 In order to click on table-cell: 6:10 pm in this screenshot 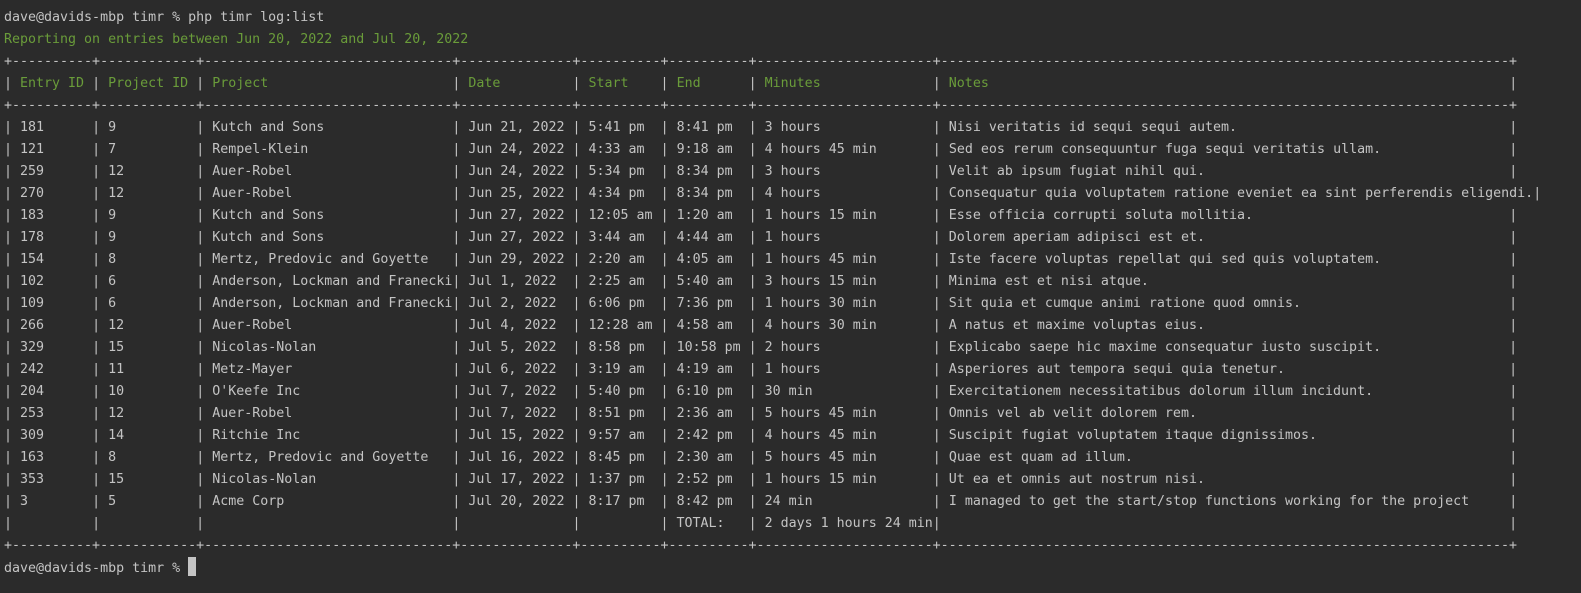, I will do `click(704, 391)`.